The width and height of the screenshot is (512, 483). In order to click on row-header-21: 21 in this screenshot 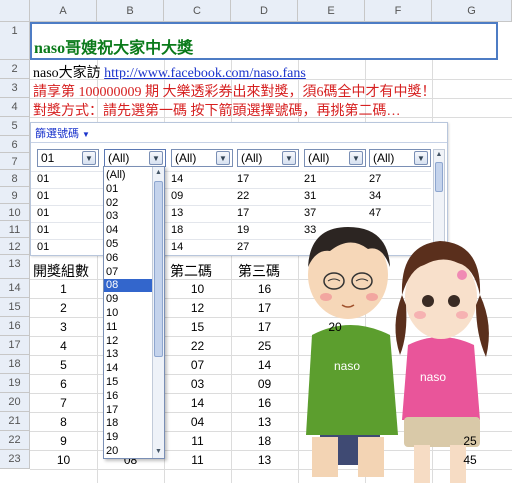, I will do `click(15, 421)`.